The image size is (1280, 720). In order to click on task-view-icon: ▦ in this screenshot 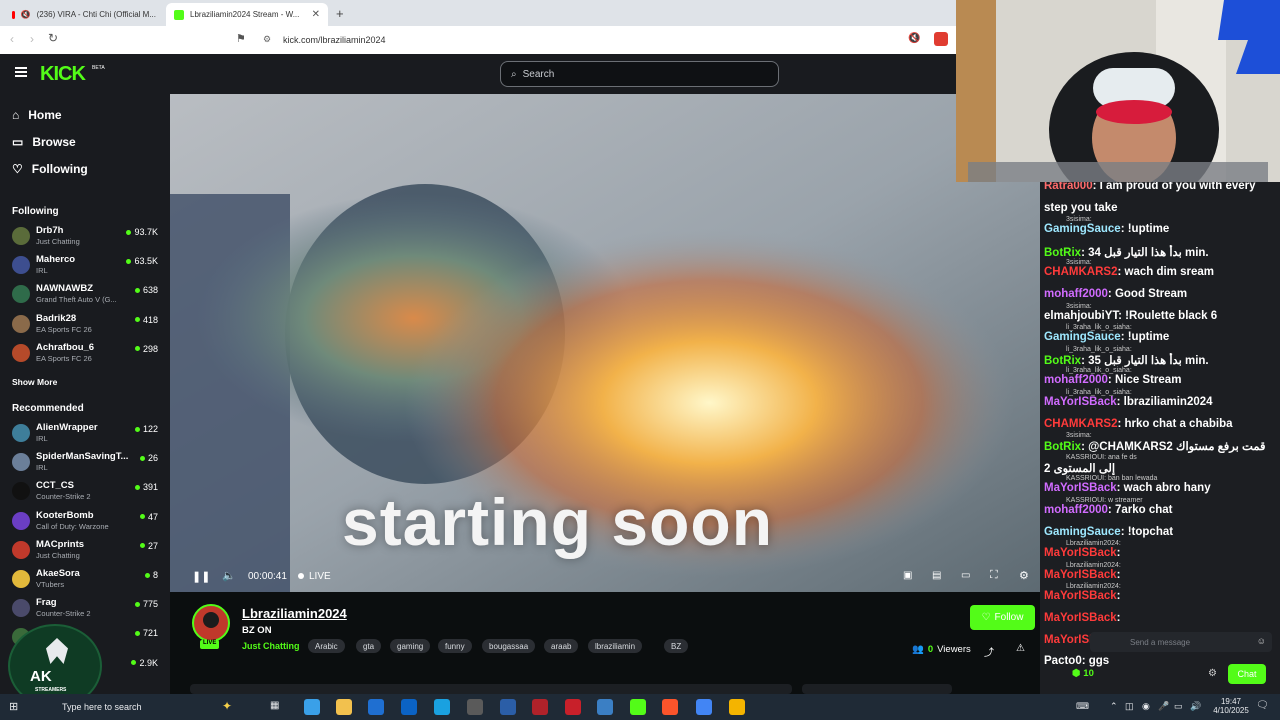, I will do `click(274, 705)`.